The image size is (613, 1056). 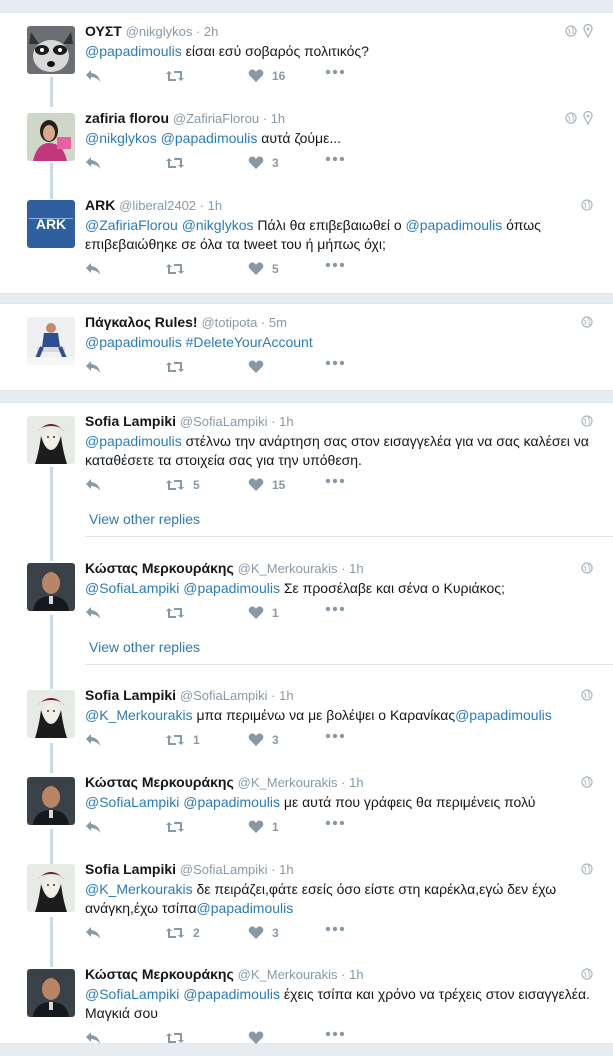 I want to click on author-handle: @ZafiriaFlorou, so click(x=216, y=118).